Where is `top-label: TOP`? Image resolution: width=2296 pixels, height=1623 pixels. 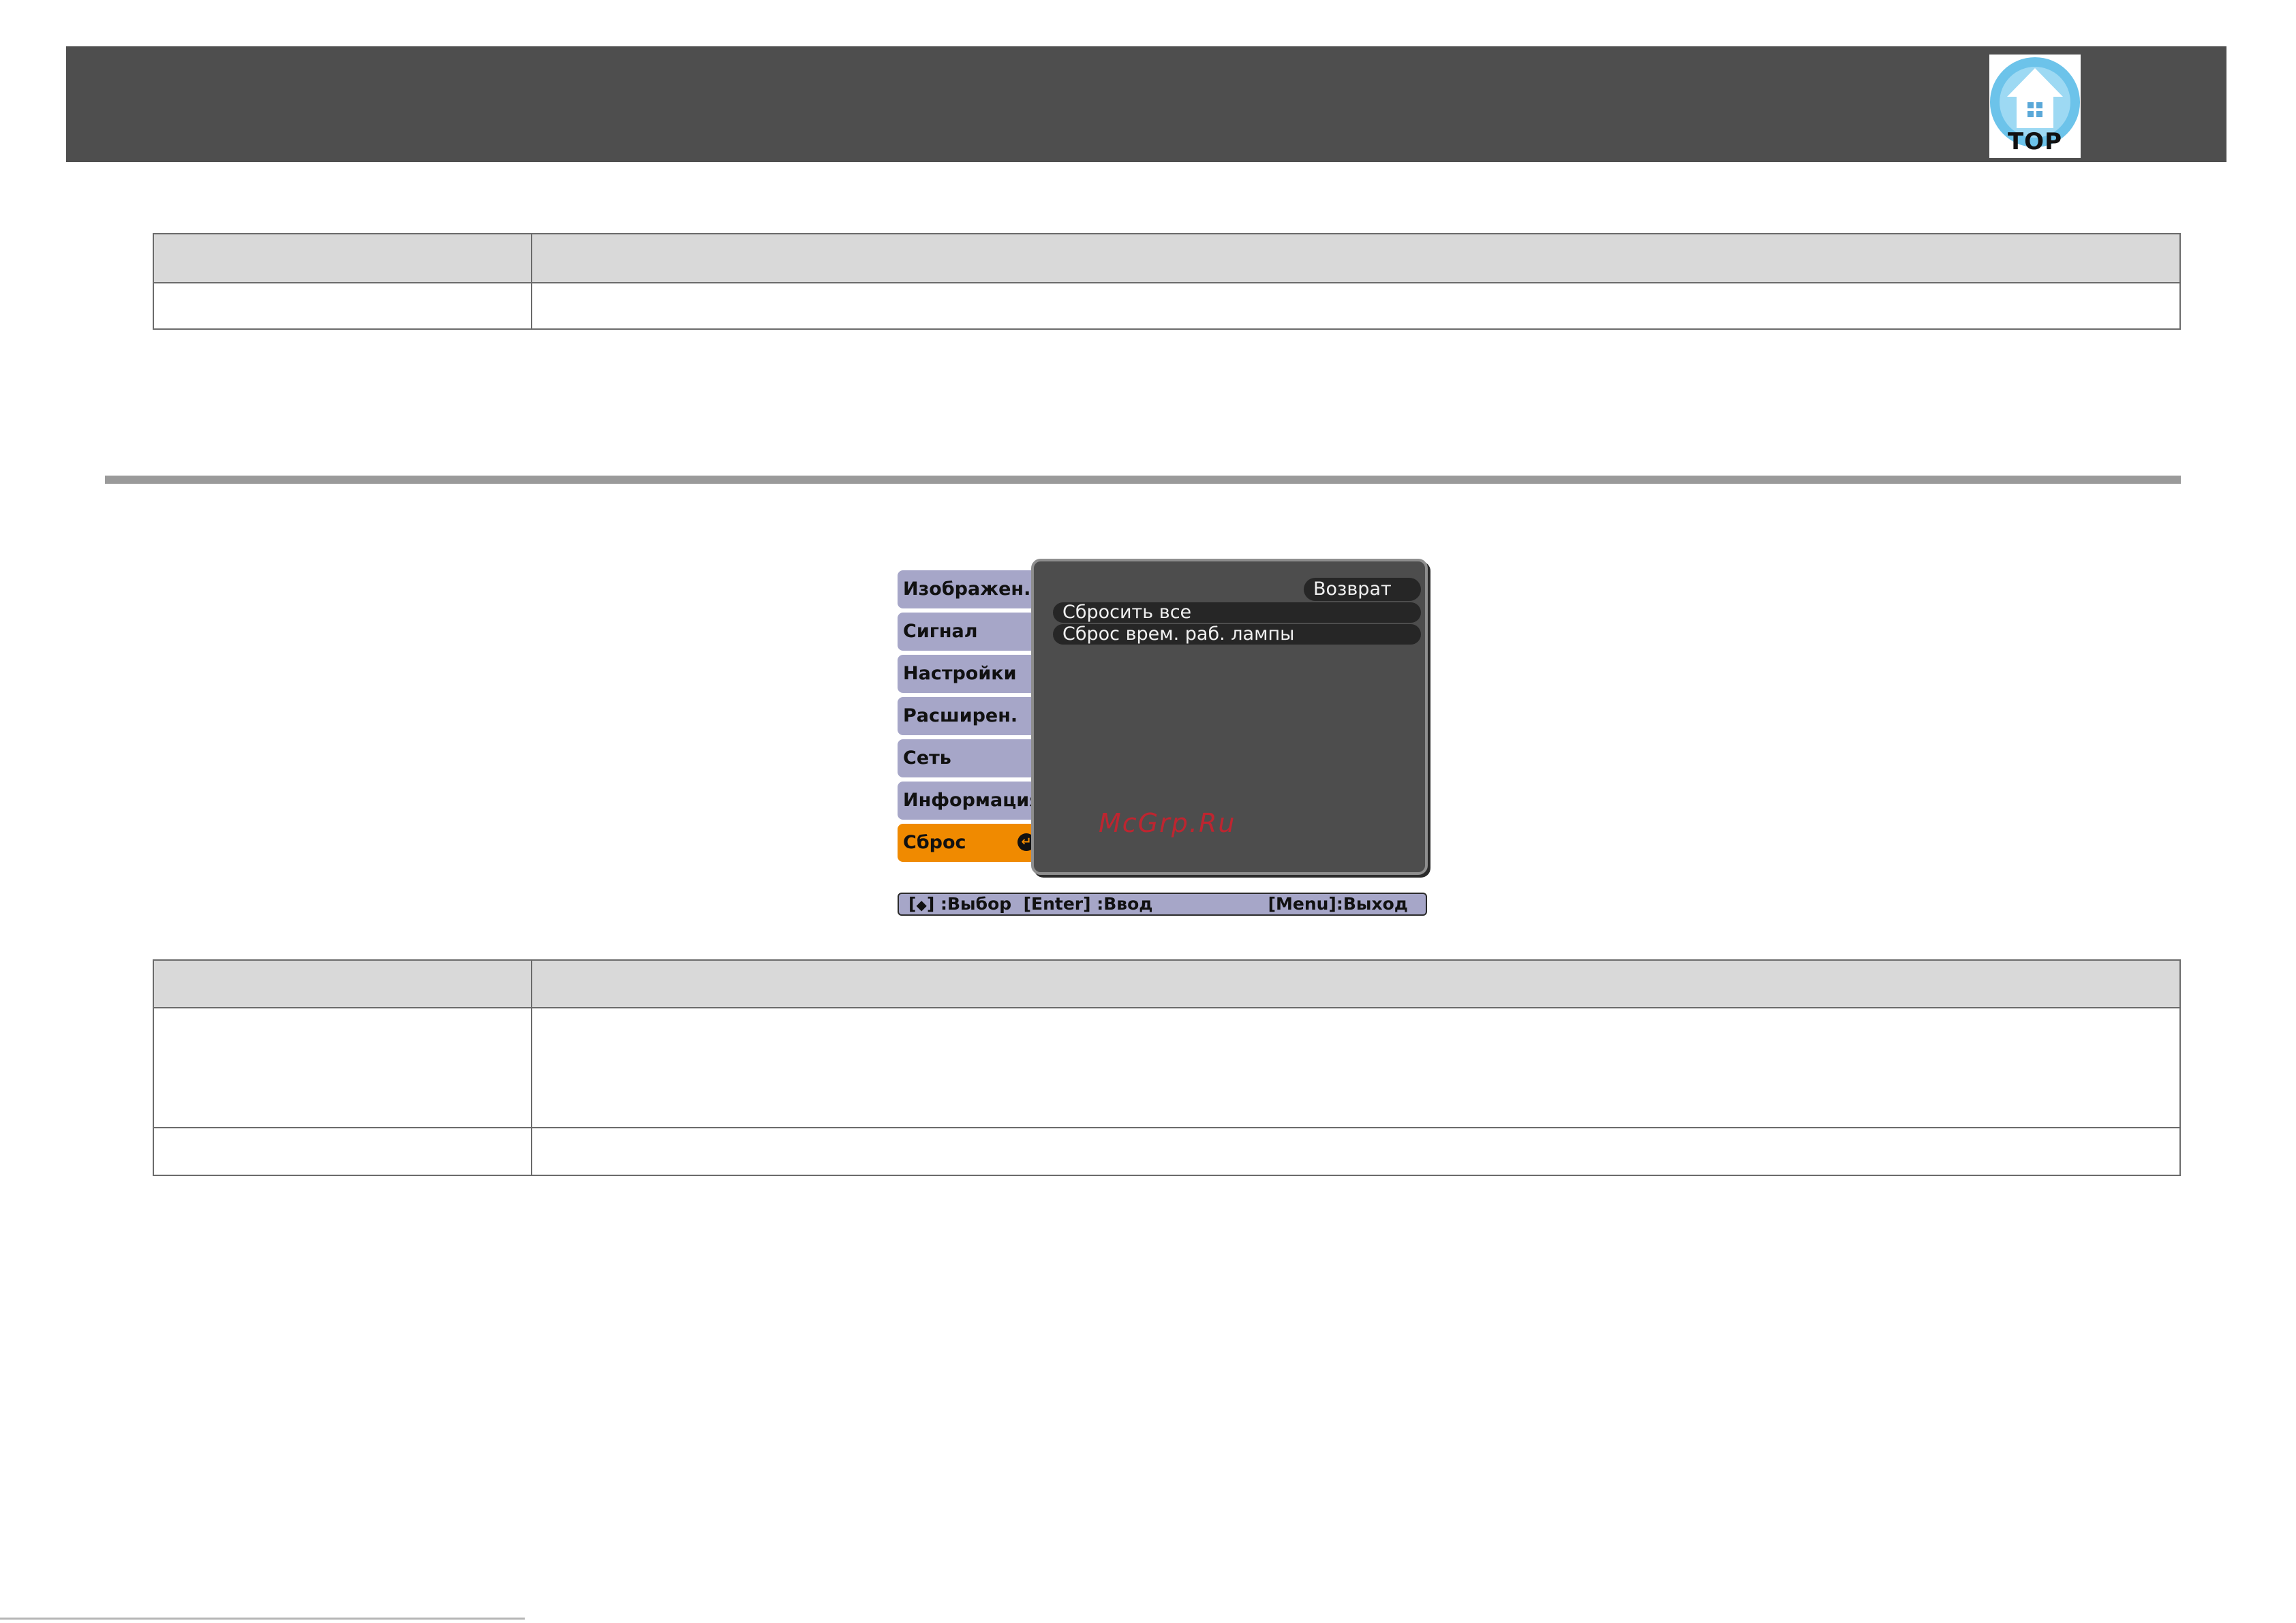 top-label: TOP is located at coordinates (2035, 141).